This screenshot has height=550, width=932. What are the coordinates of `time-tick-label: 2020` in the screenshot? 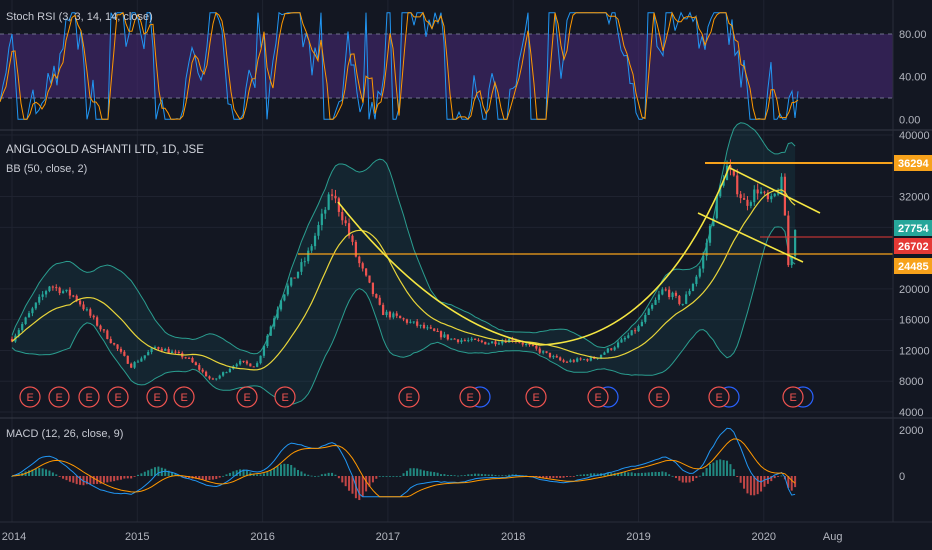 It's located at (764, 537).